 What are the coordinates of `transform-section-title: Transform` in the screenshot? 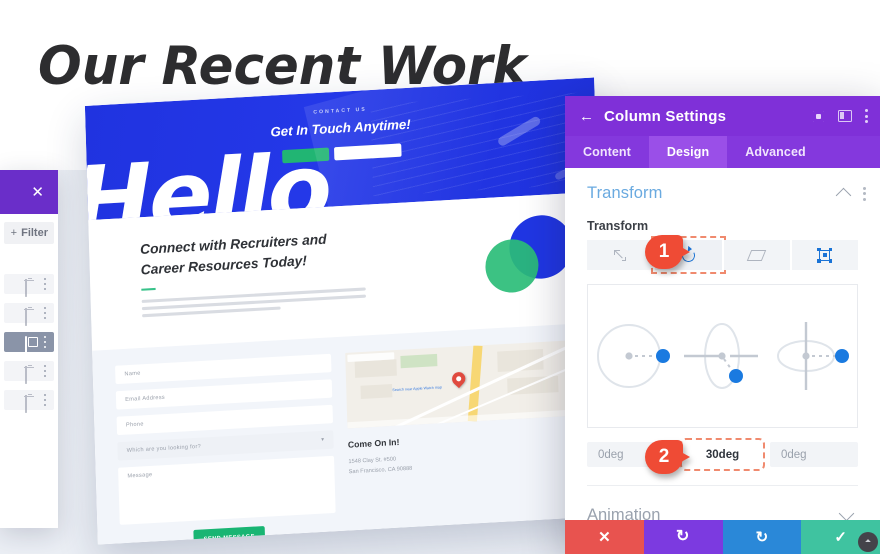 It's located at (625, 193).